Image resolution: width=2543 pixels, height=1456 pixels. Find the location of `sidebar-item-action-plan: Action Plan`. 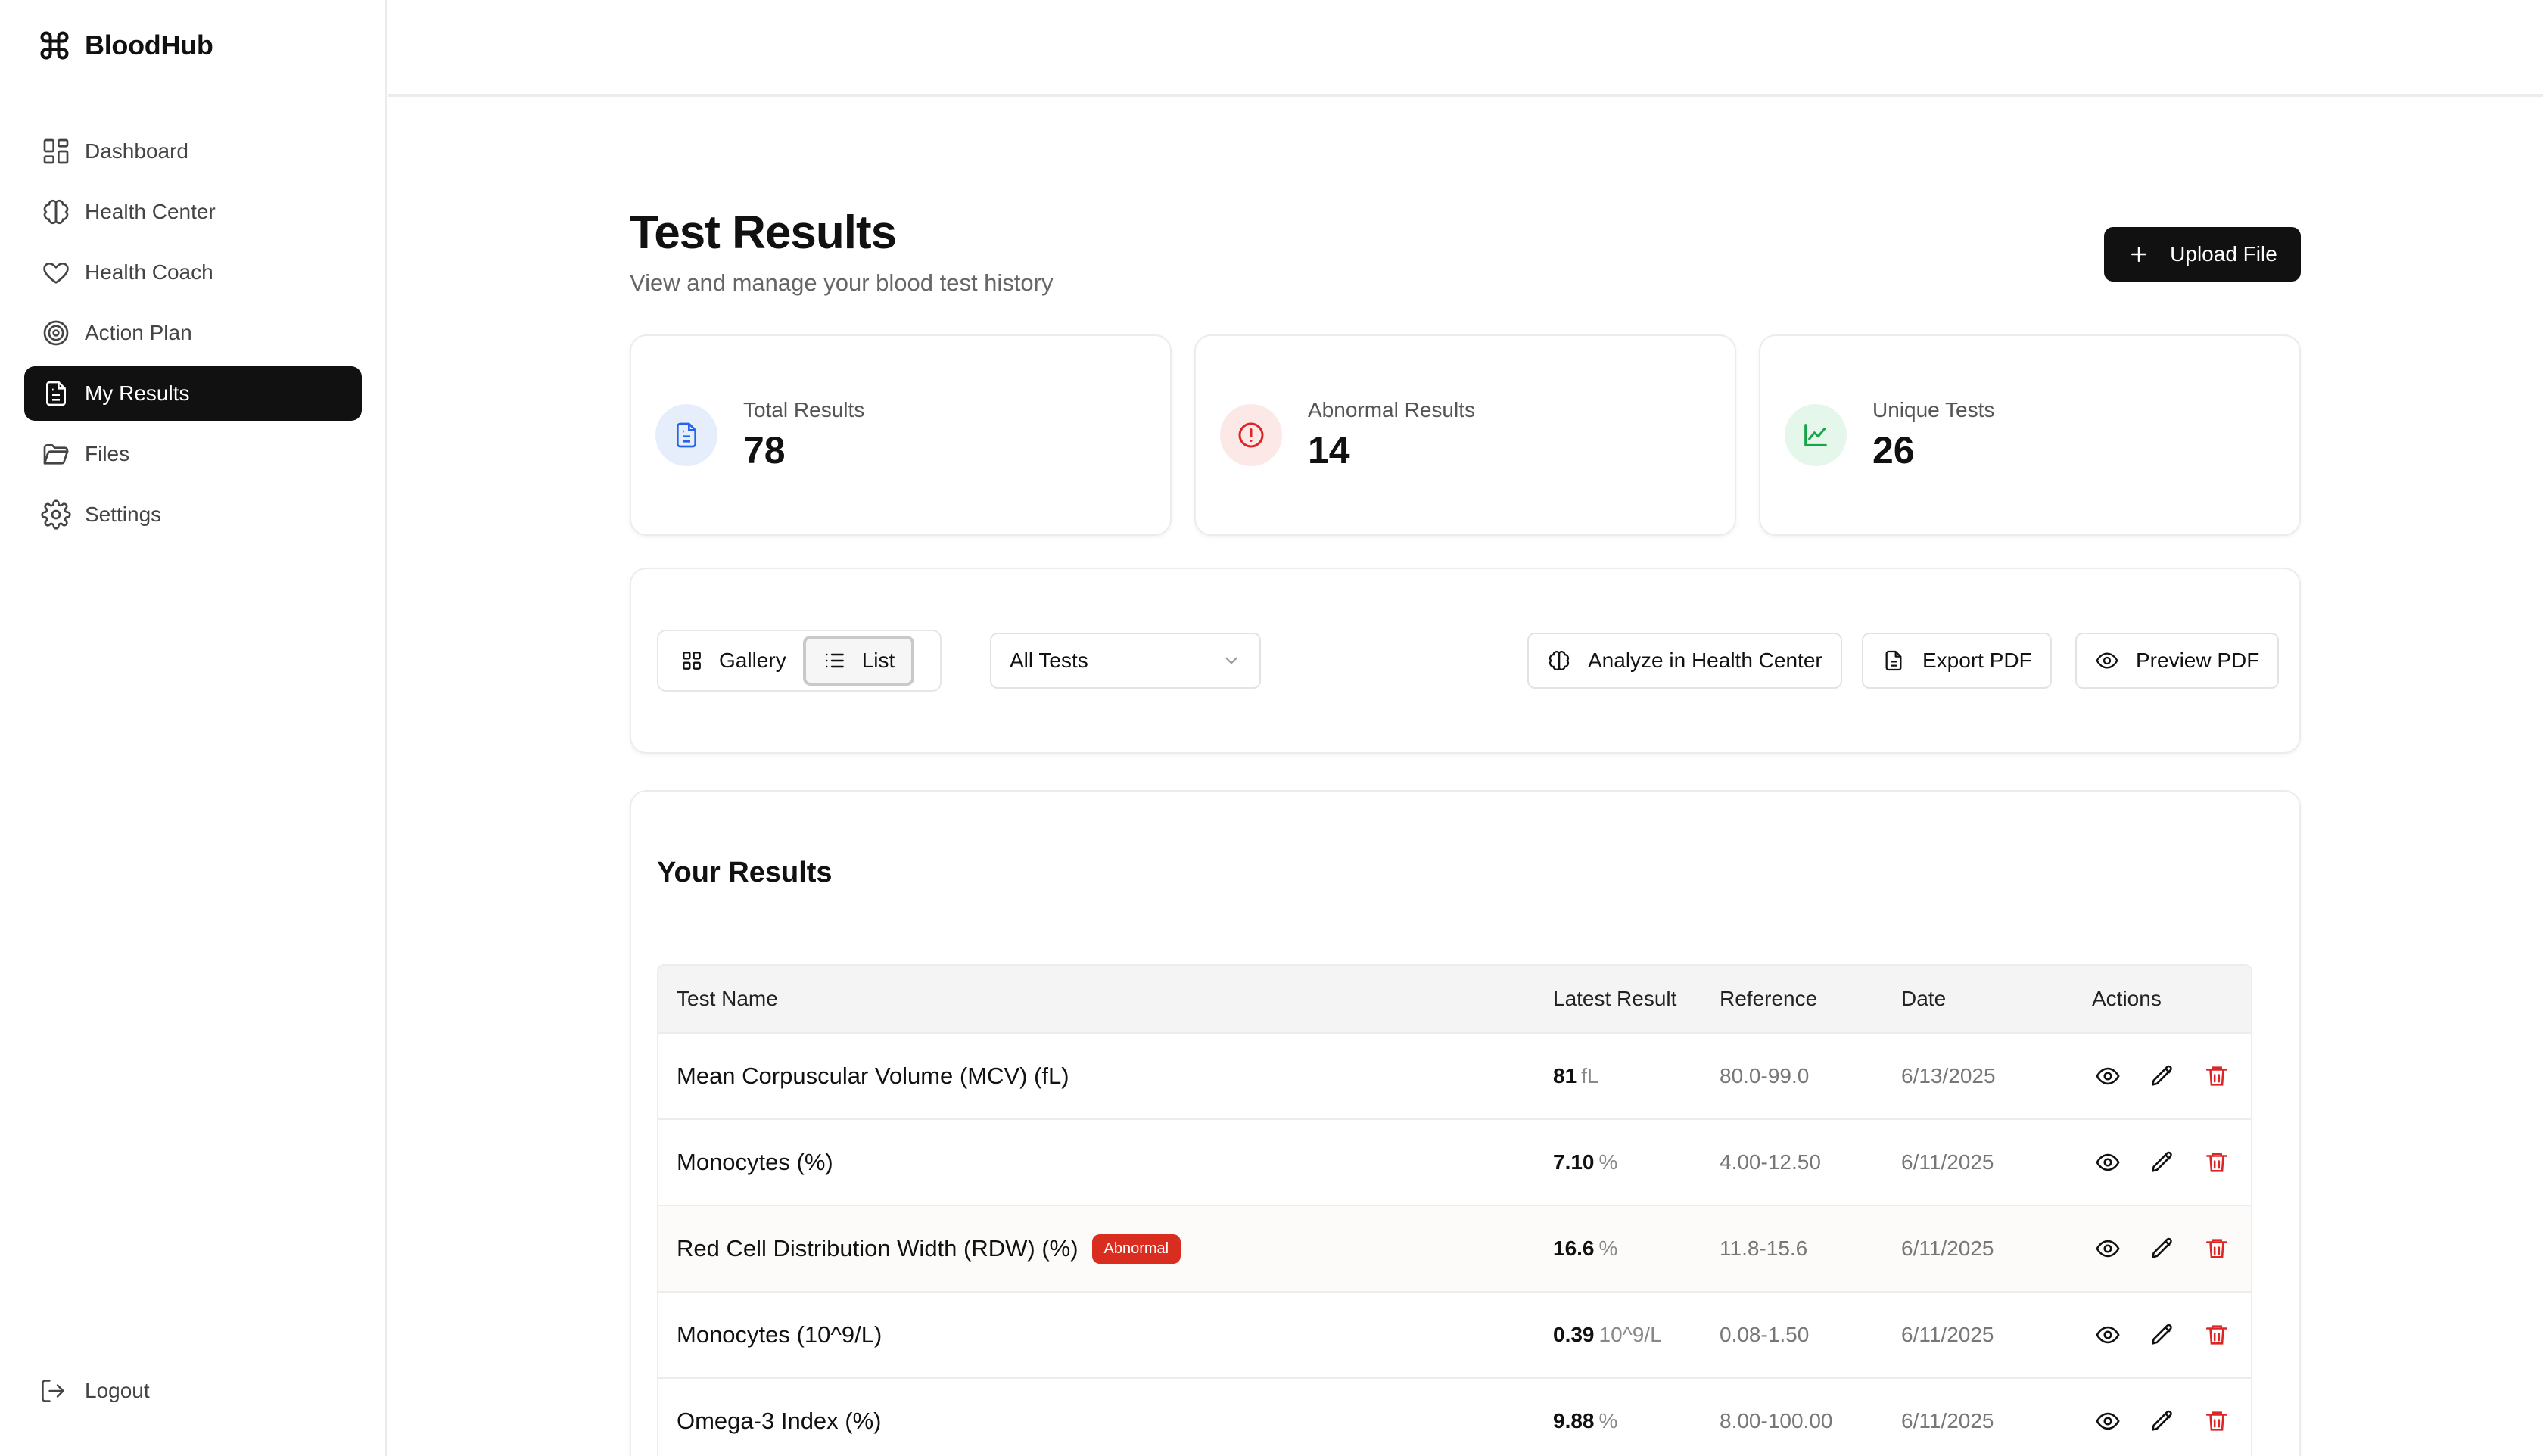

sidebar-item-action-plan: Action Plan is located at coordinates (193, 333).